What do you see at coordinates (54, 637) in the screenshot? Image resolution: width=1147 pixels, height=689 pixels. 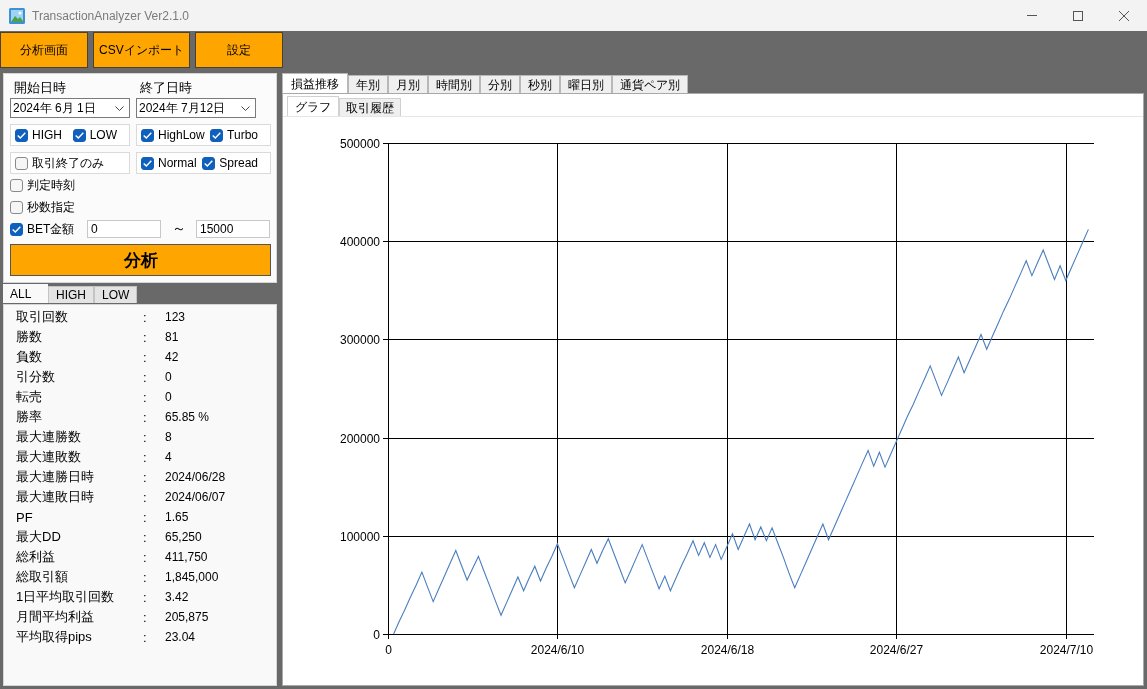 I see `stat-label: 平均取得pips` at bounding box center [54, 637].